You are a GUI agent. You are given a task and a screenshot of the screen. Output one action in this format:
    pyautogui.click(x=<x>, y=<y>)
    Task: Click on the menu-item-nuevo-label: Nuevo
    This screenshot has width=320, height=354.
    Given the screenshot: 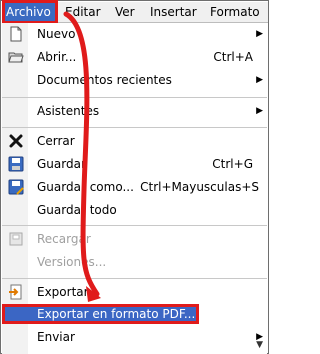 What is the action you would take?
    pyautogui.click(x=56, y=34)
    